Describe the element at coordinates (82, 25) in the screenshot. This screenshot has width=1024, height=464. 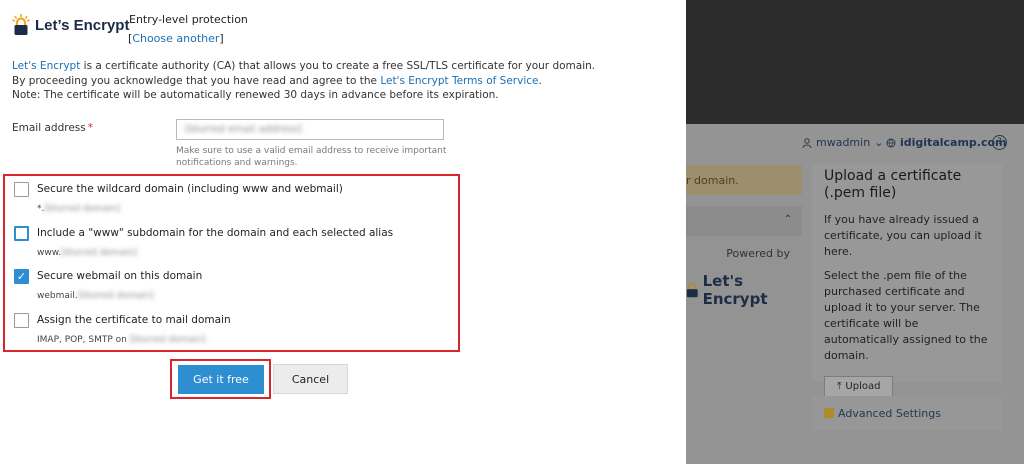
I see `brand-name: Let’s Encrypt` at that location.